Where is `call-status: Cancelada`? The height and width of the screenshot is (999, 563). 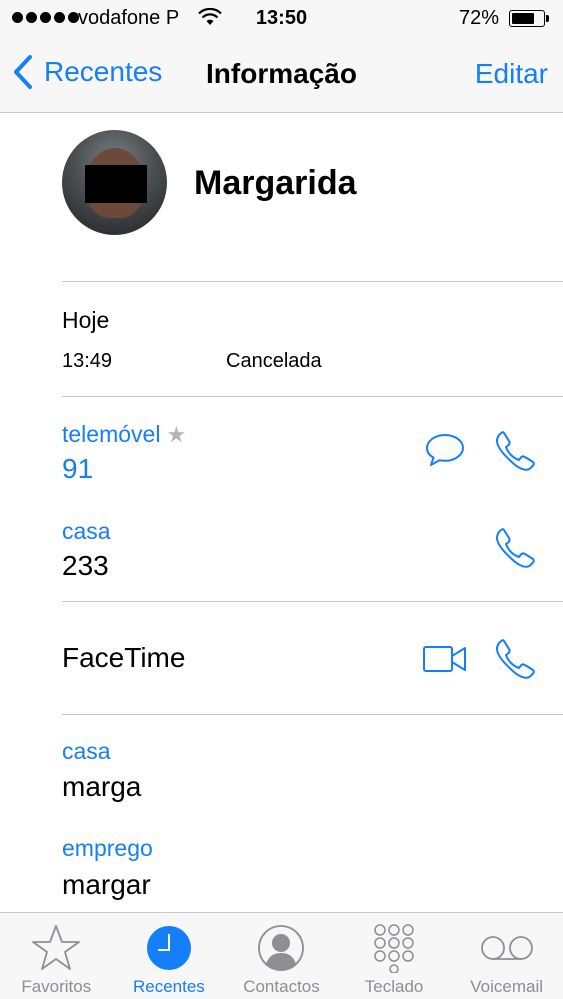
call-status: Cancelada is located at coordinates (274, 361).